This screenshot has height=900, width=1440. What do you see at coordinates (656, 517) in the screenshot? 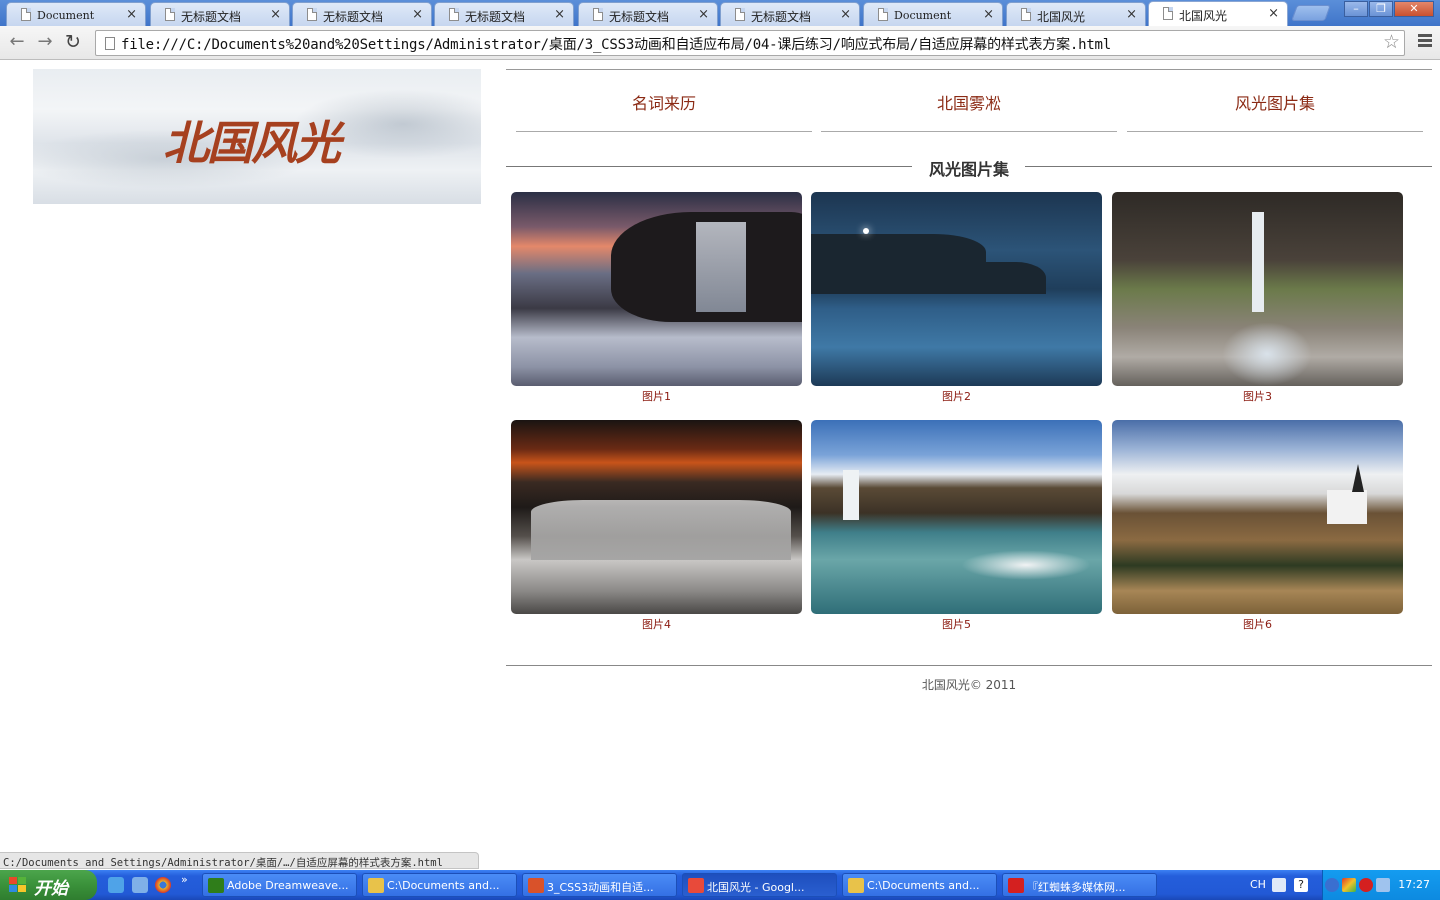
I see `photo-wide-falls` at bounding box center [656, 517].